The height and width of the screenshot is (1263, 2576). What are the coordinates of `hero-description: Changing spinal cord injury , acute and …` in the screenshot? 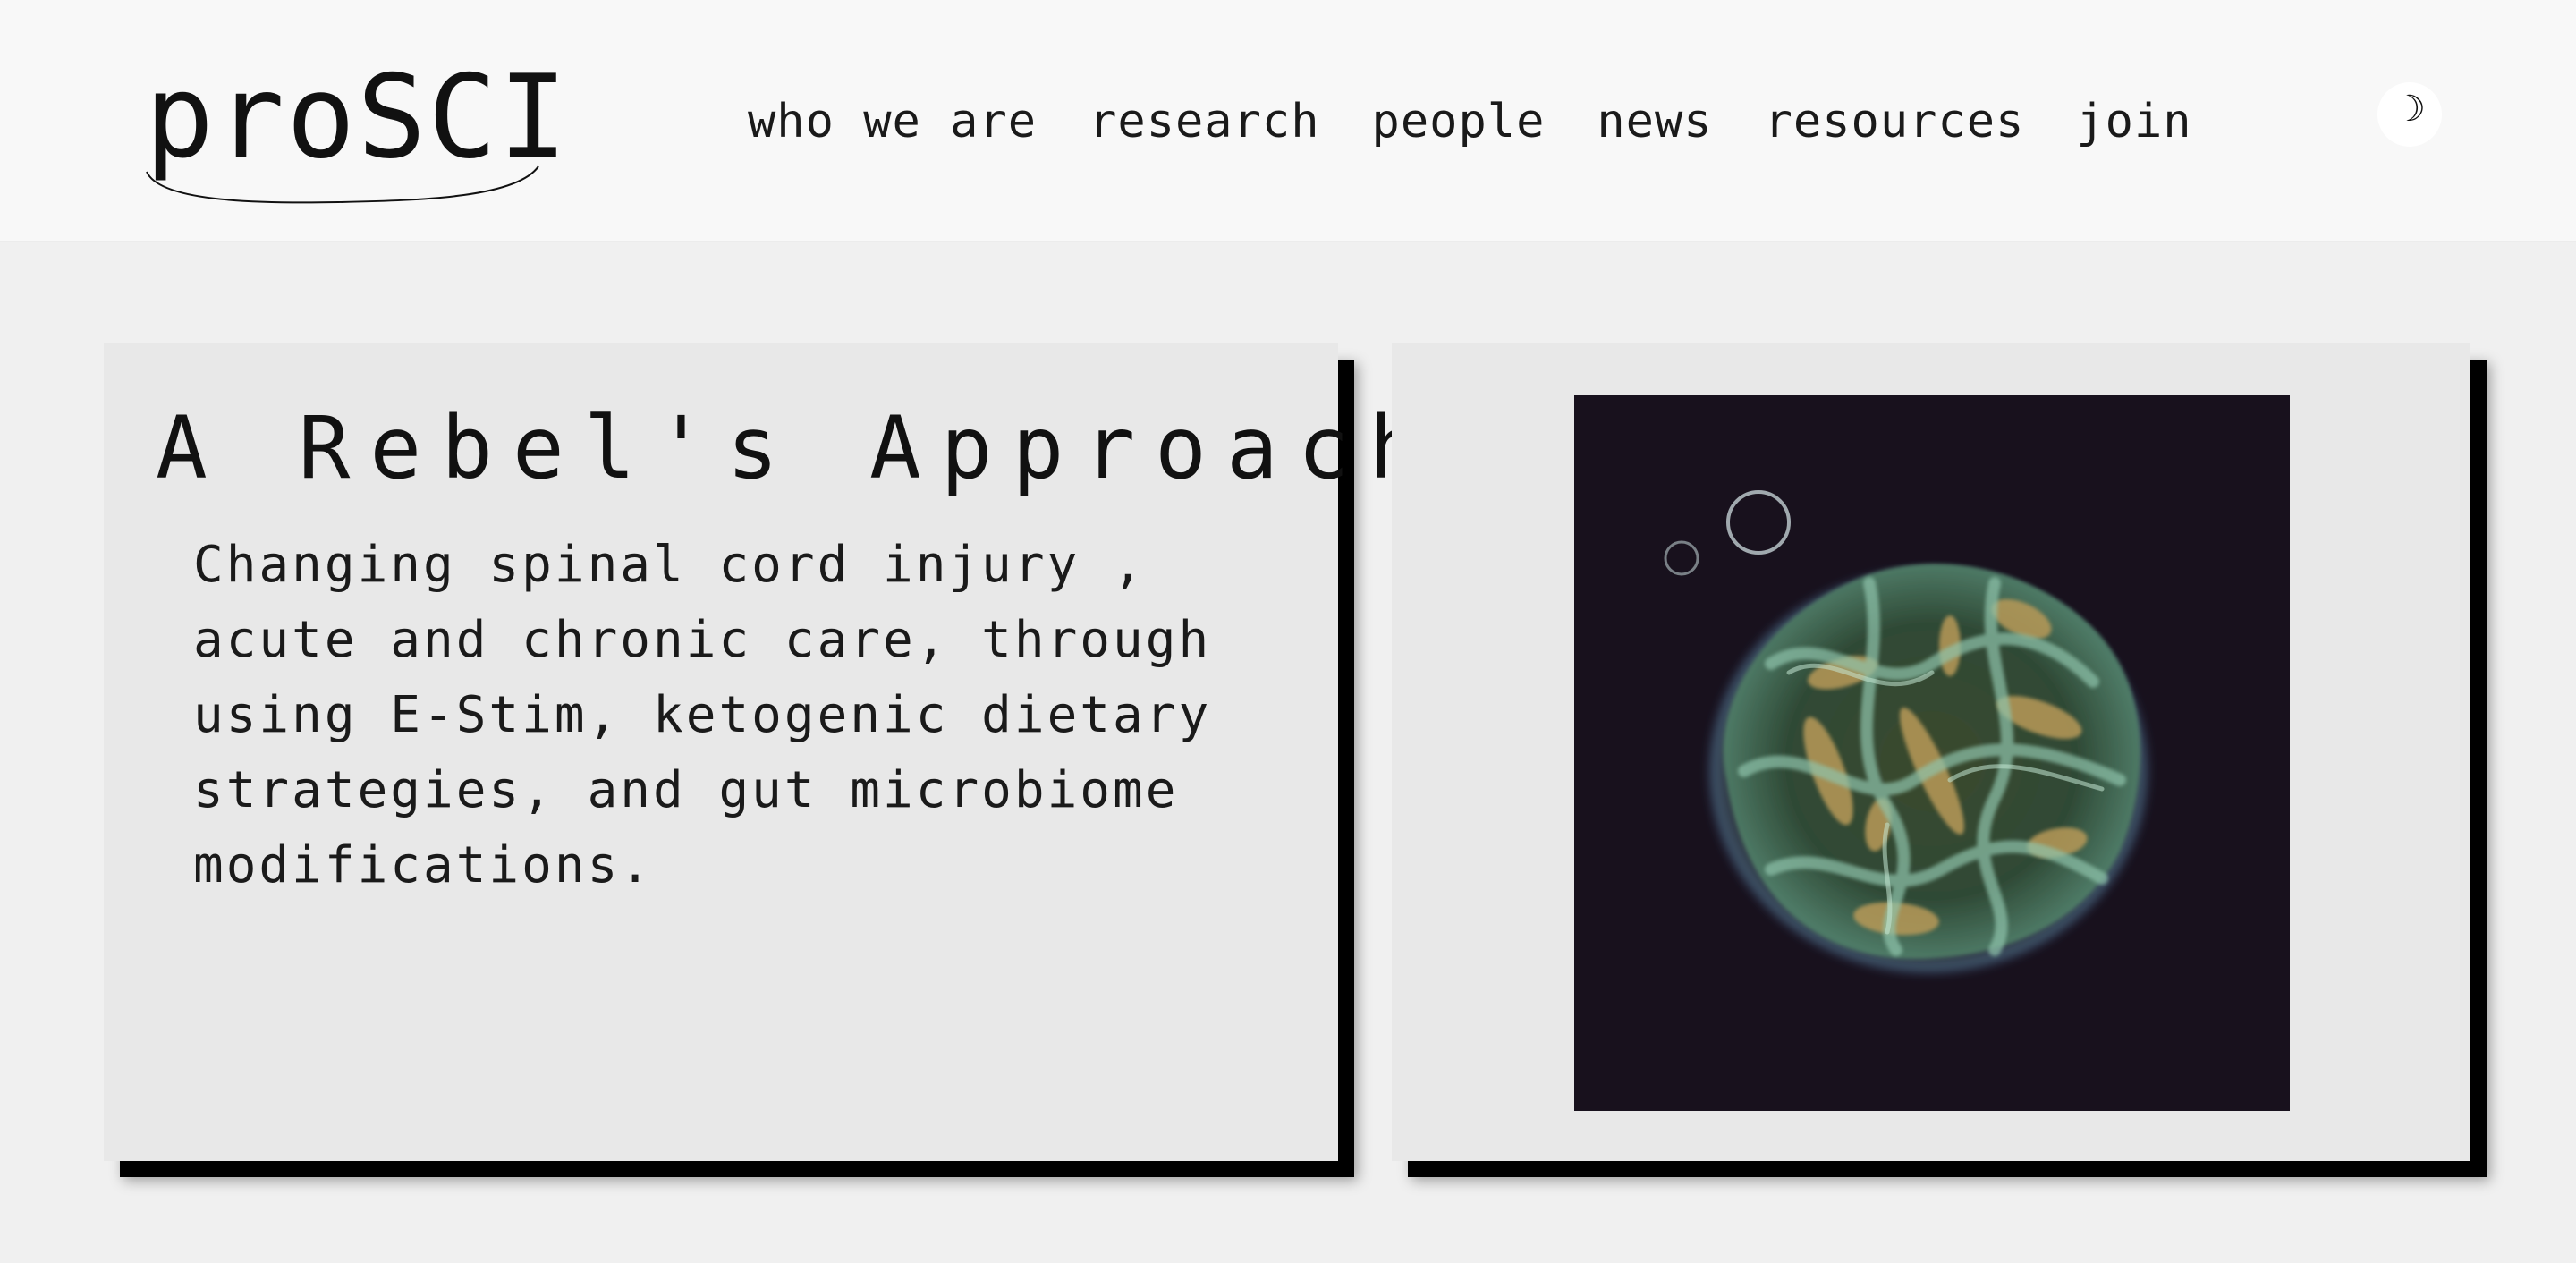 It's located at (702, 715).